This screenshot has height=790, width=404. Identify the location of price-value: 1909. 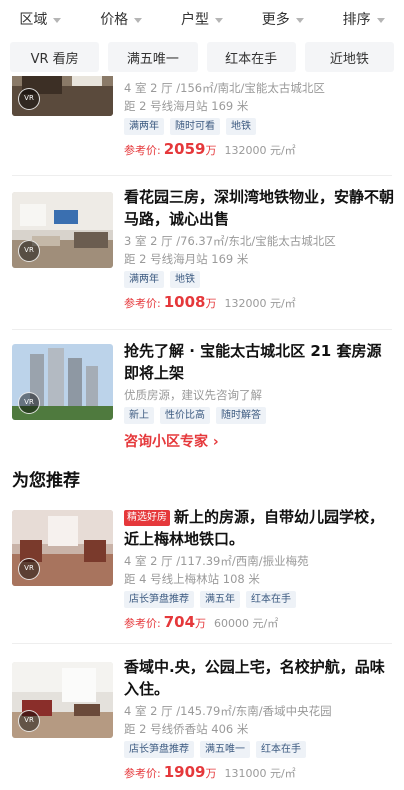
(184, 772).